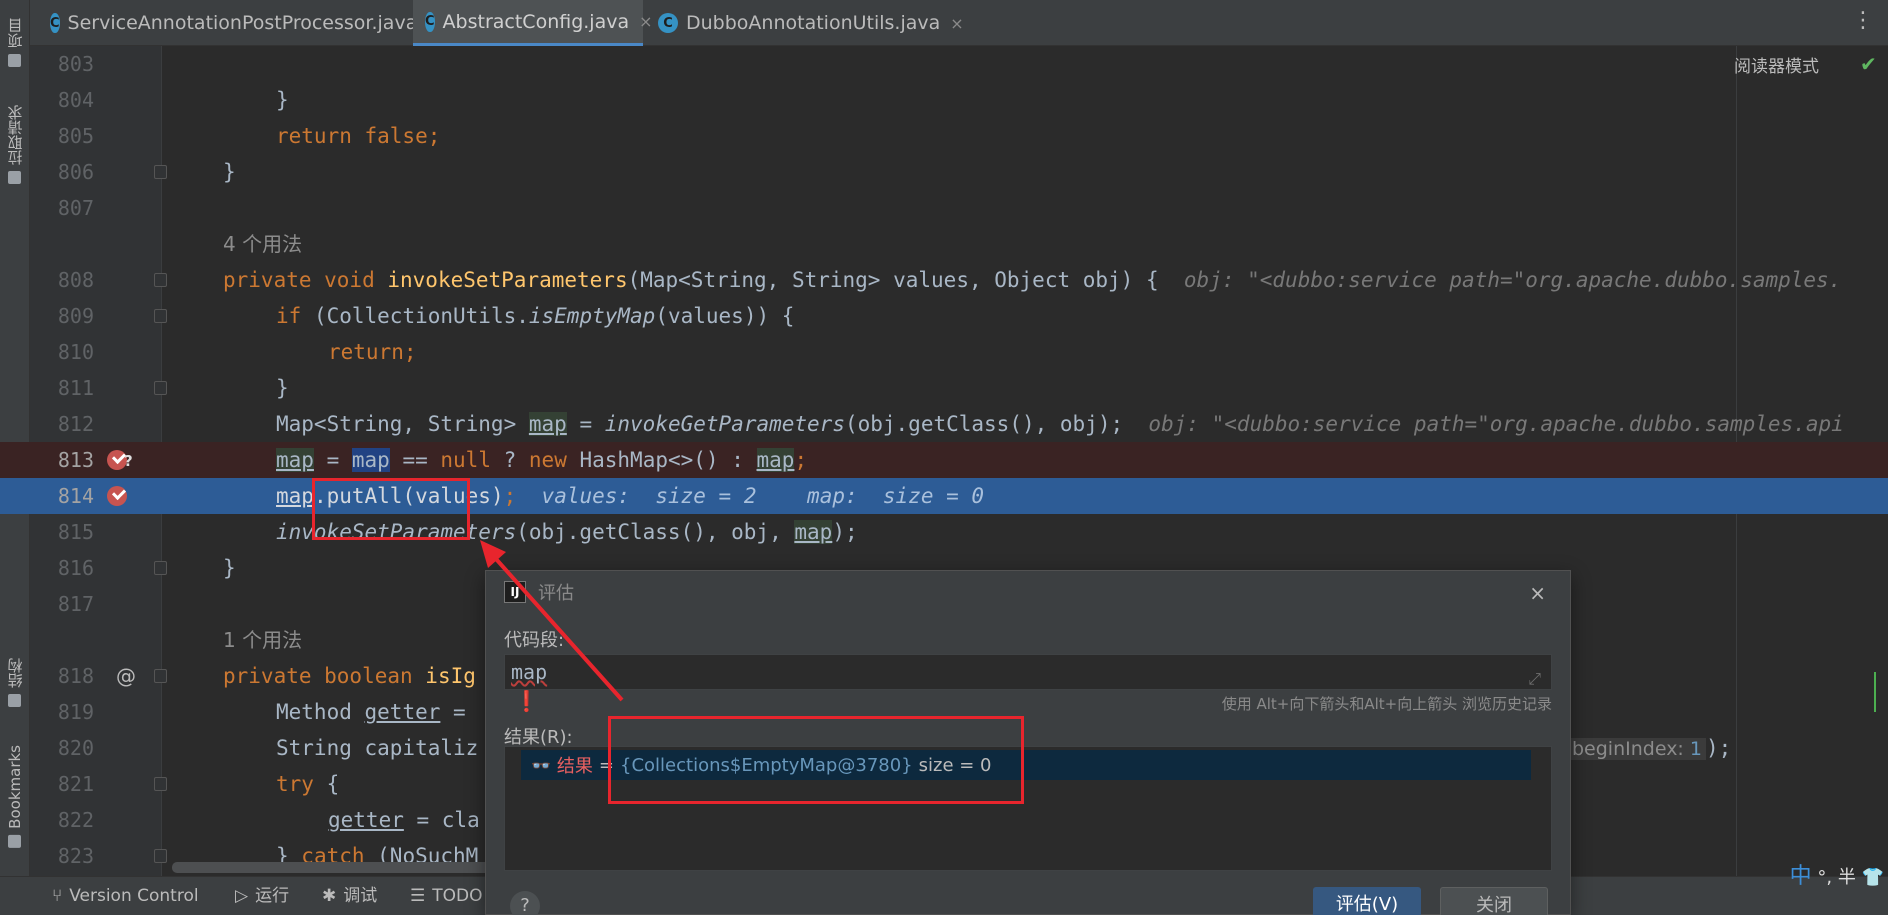  Describe the element at coordinates (554, 460) in the screenshot. I see `keyword: new` at that location.